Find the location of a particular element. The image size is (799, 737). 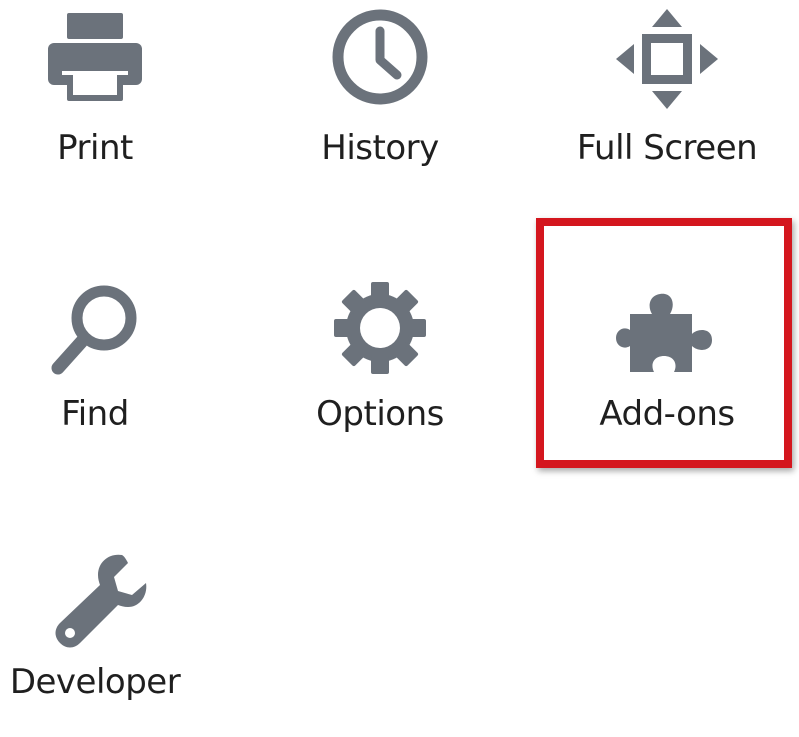

history-label: History is located at coordinates (380, 148).